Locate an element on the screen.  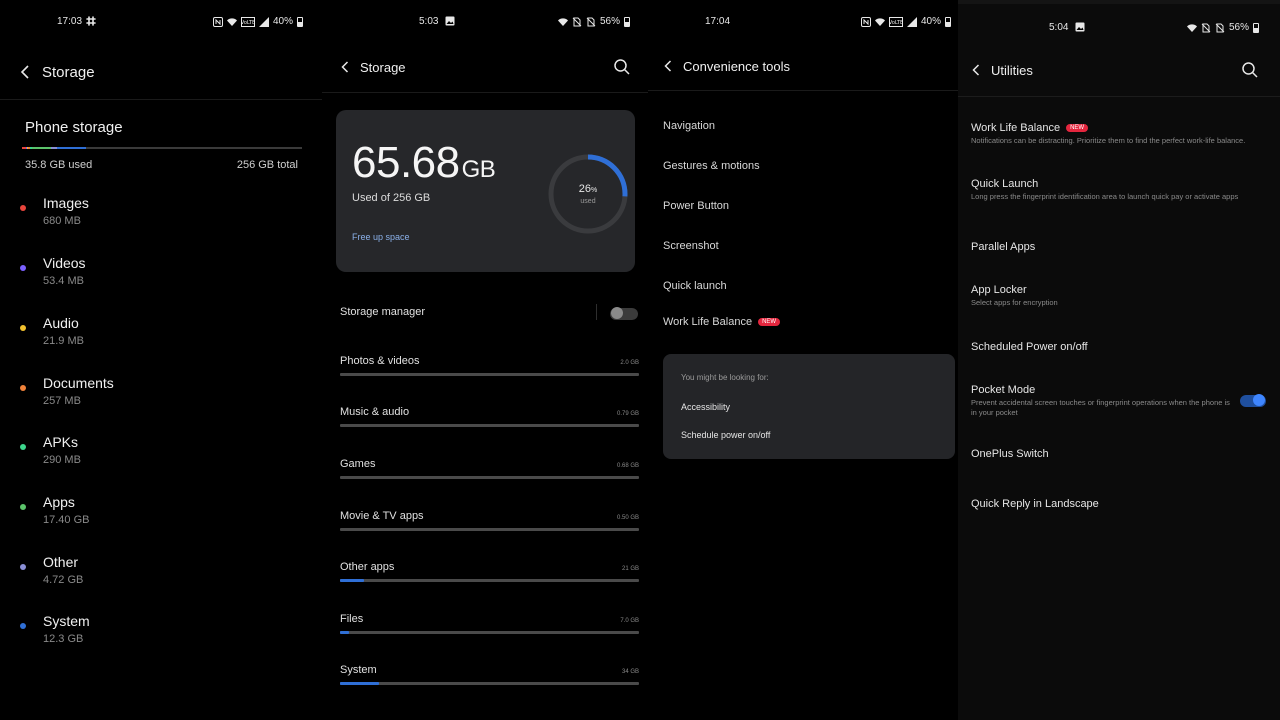
menu-item-gestures-motions: Gestures & motions is located at coordinates (711, 166).